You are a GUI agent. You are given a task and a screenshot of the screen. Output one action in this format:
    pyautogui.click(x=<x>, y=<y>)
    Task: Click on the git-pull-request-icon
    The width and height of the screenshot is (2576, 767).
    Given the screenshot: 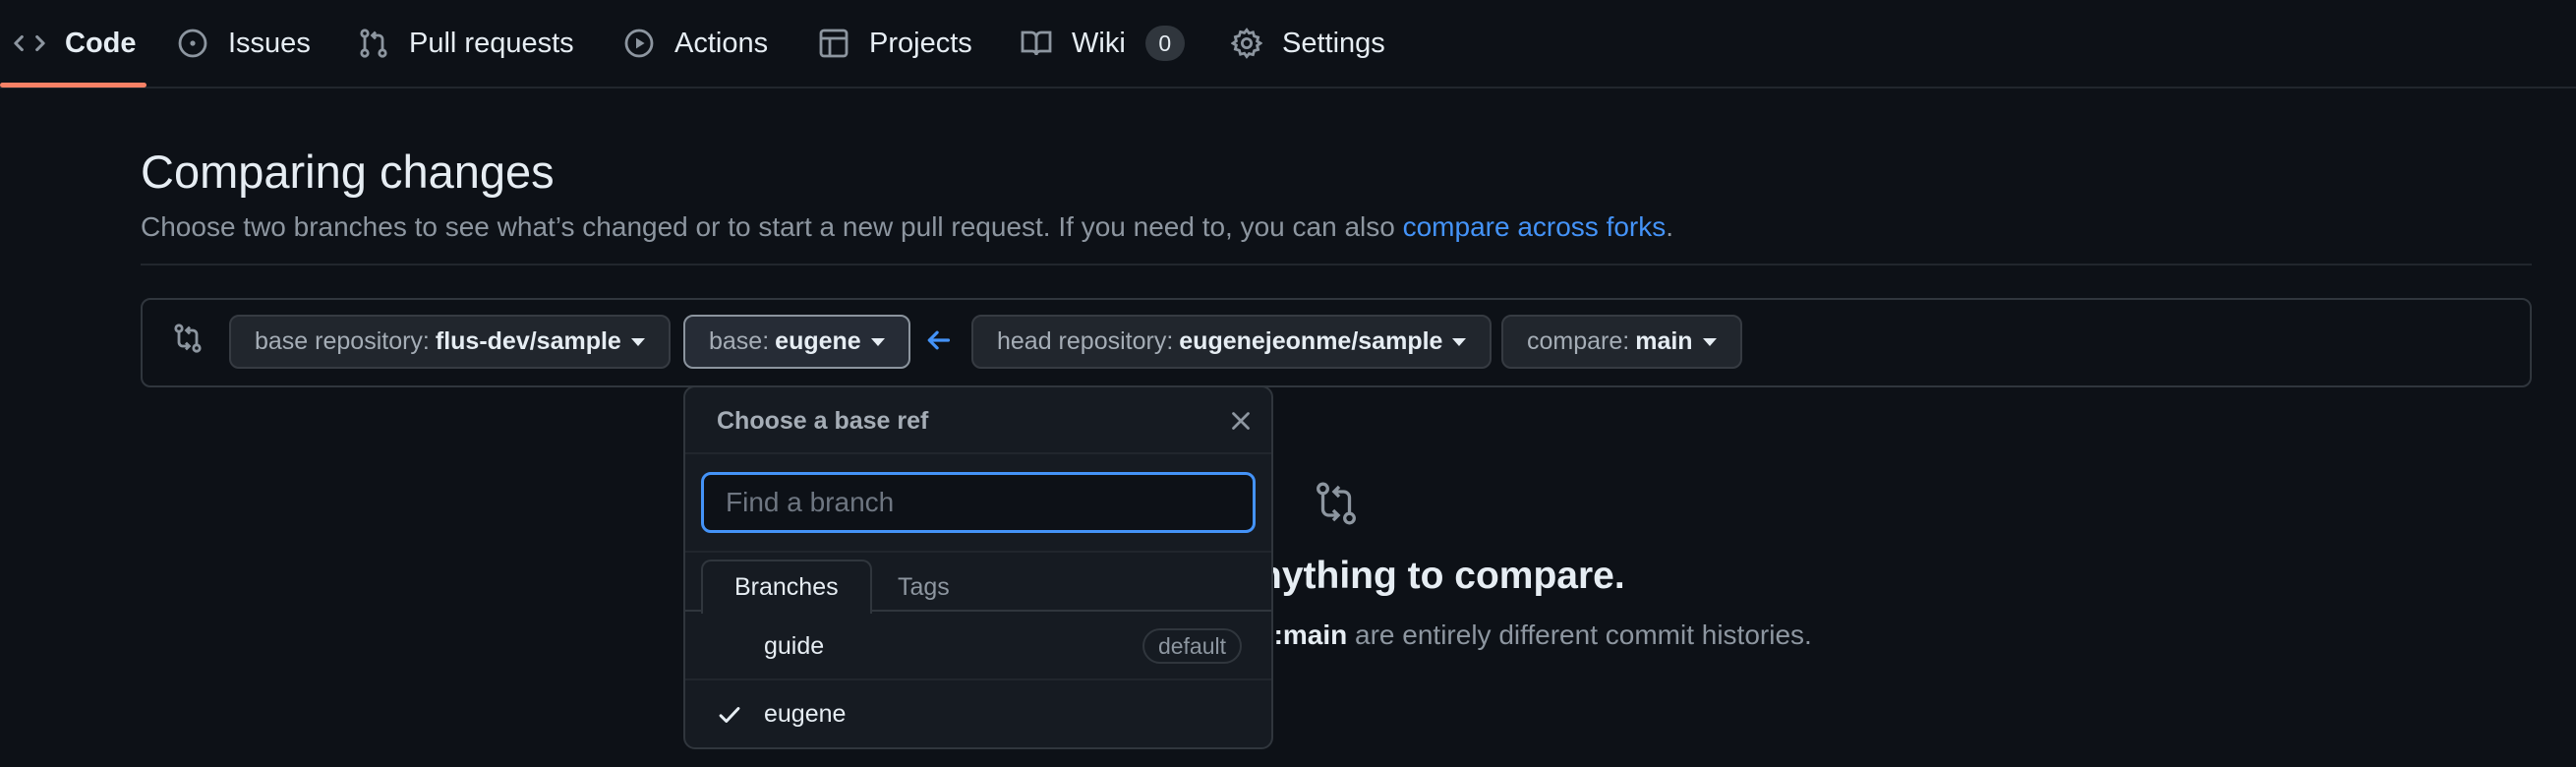 What is the action you would take?
    pyautogui.click(x=373, y=43)
    